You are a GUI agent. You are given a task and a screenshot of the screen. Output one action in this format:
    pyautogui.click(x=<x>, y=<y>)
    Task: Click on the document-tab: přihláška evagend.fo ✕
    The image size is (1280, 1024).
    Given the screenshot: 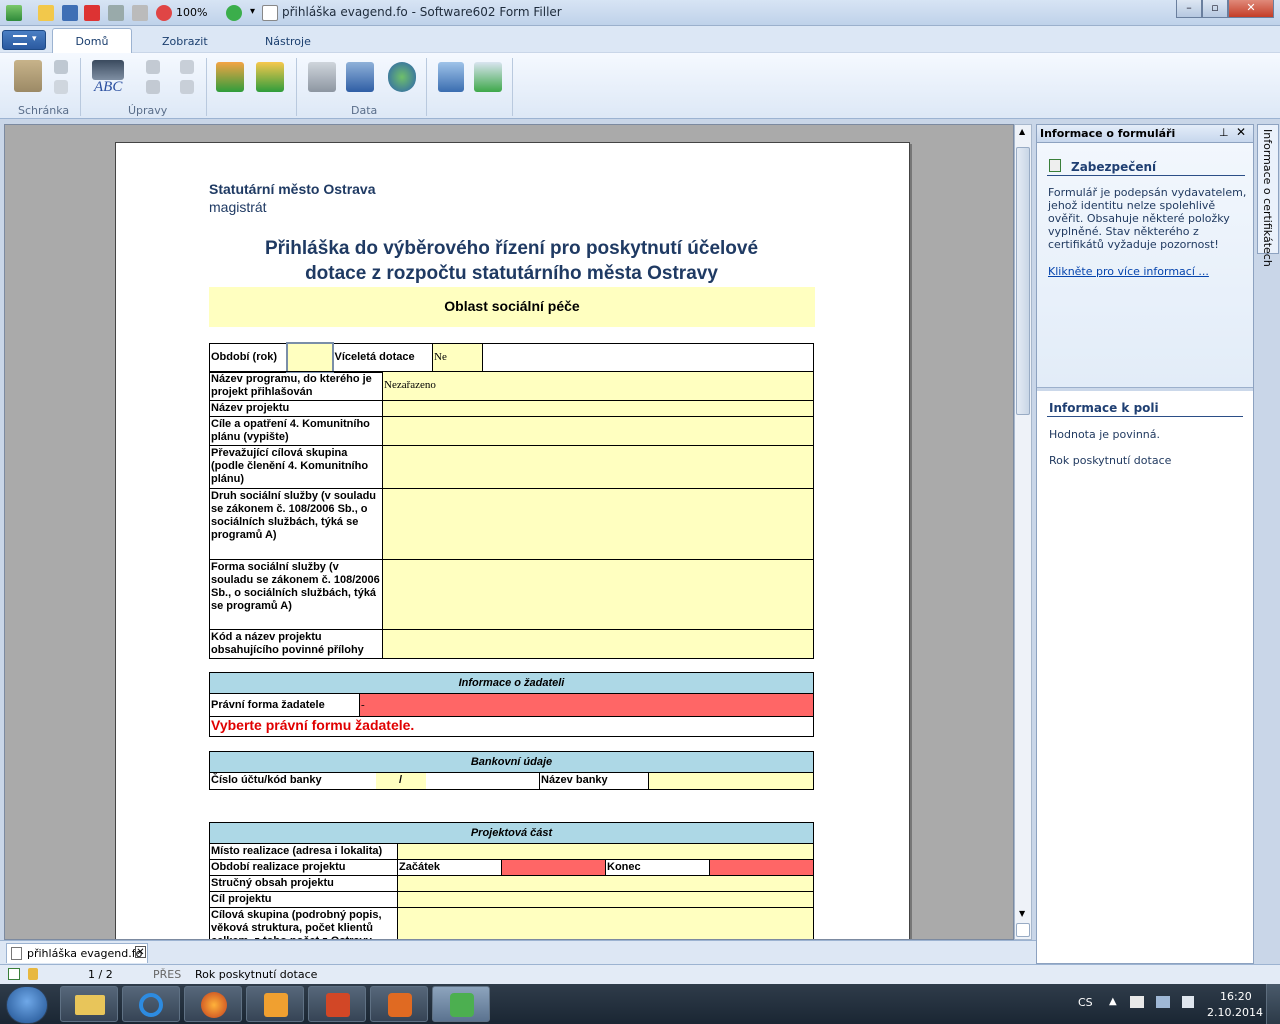 What is the action you would take?
    pyautogui.click(x=77, y=953)
    